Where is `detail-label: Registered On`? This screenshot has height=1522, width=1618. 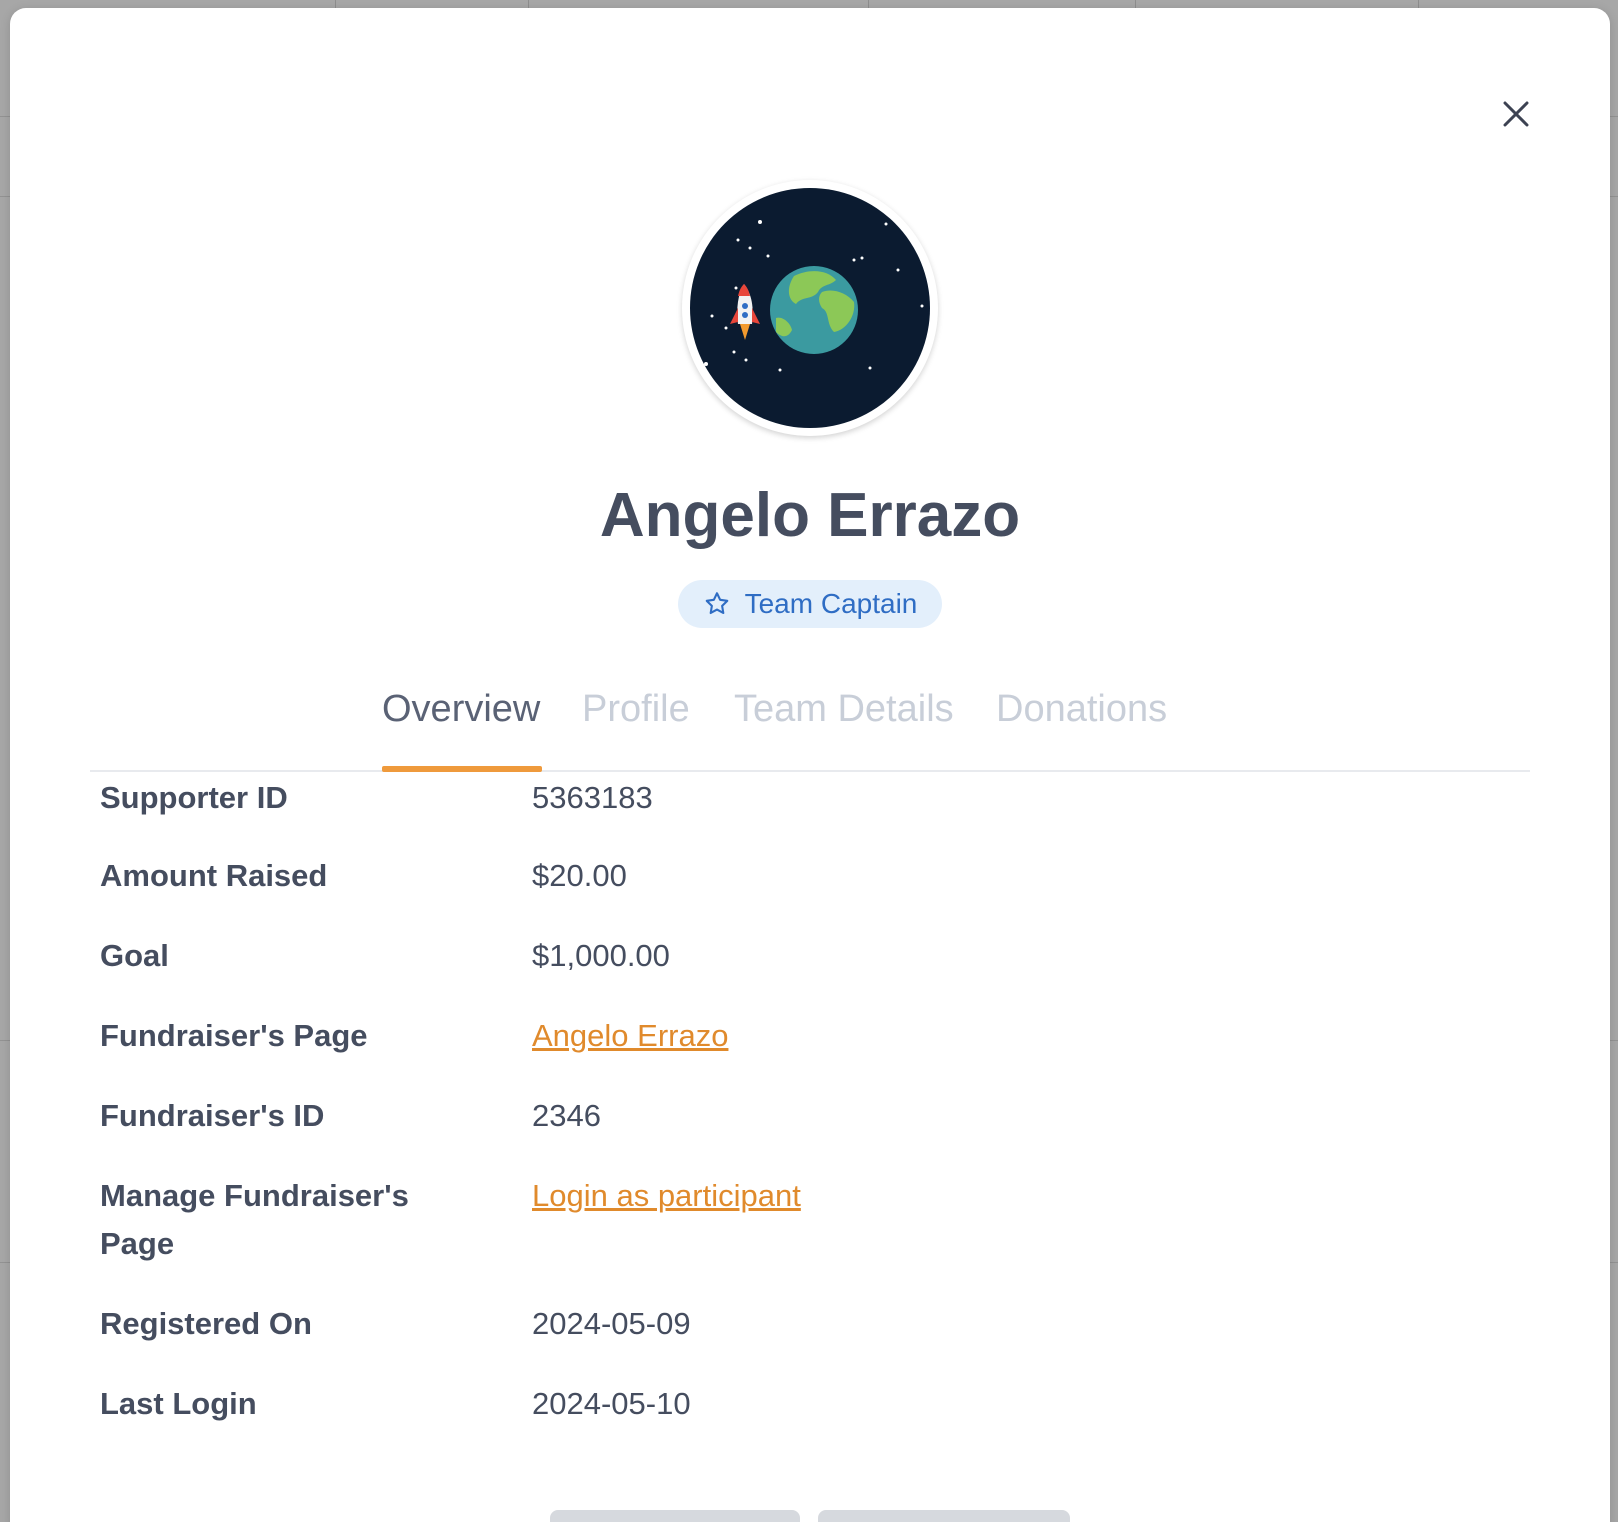
detail-label: Registered On is located at coordinates (206, 1323).